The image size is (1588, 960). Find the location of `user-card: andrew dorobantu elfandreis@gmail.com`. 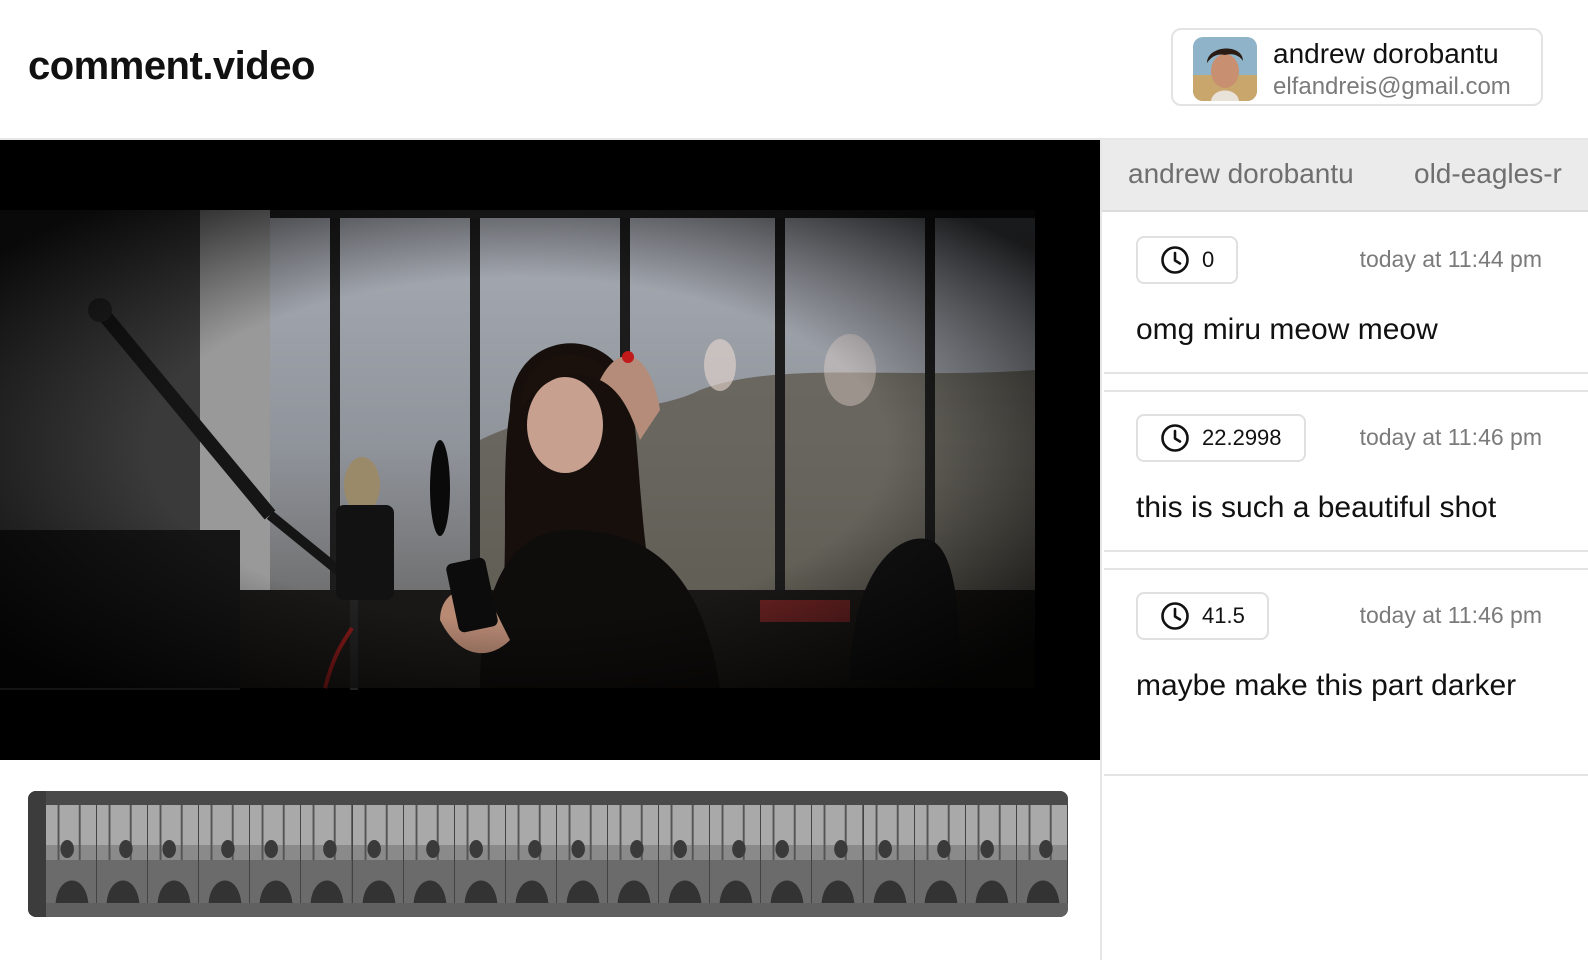

user-card: andrew dorobantu elfandreis@gmail.com is located at coordinates (1357, 67).